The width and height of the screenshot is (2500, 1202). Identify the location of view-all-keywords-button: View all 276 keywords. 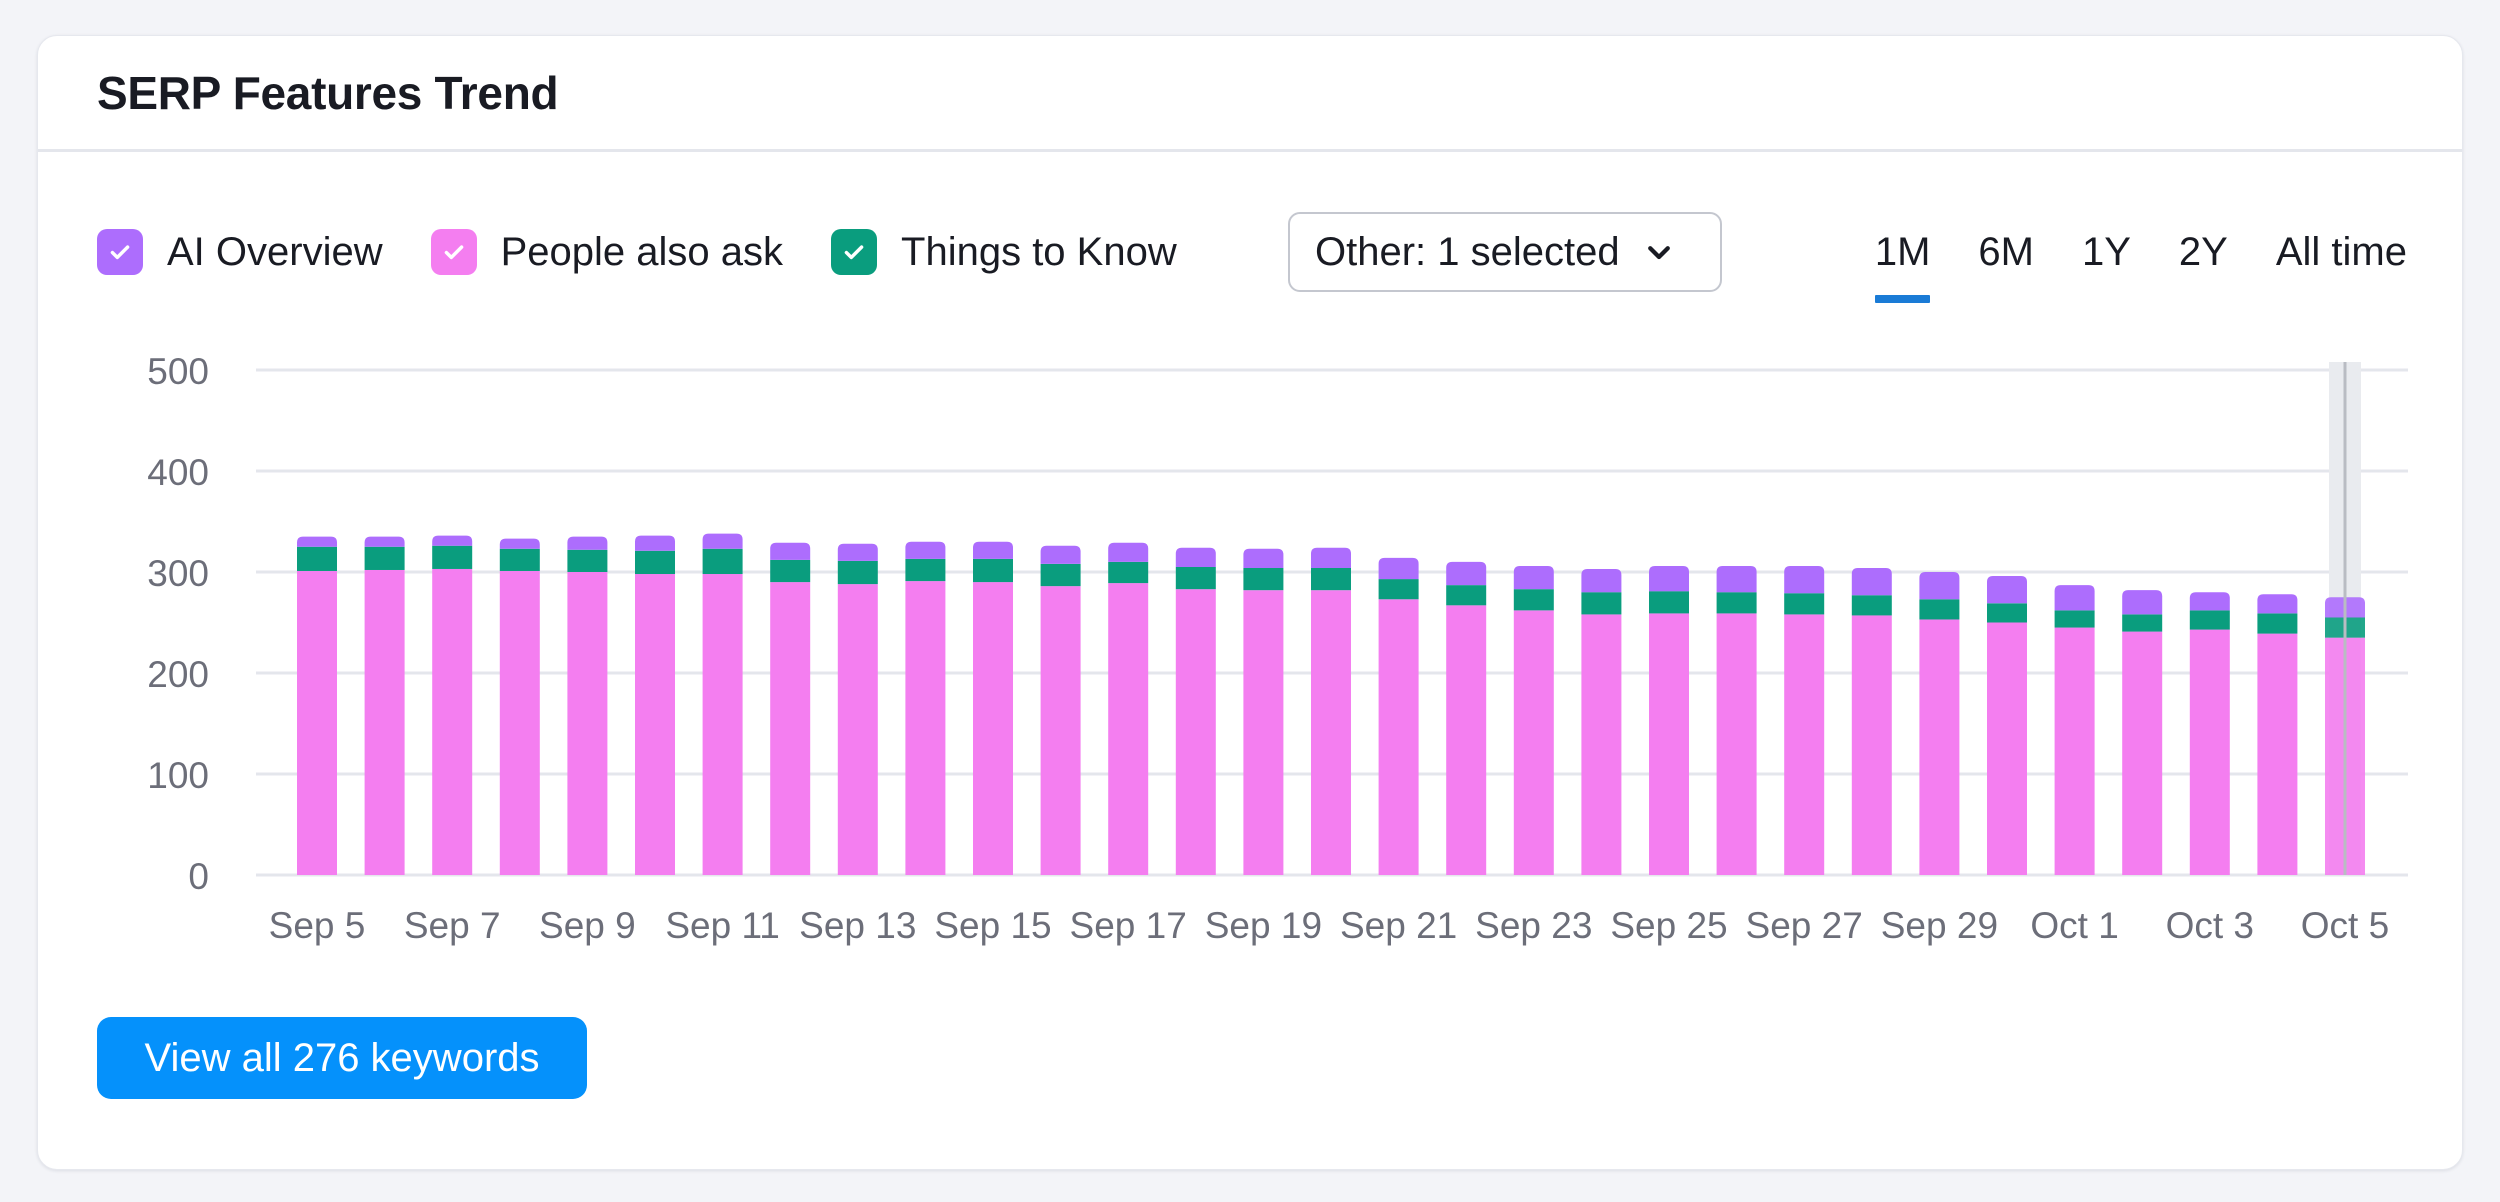
(342, 1058).